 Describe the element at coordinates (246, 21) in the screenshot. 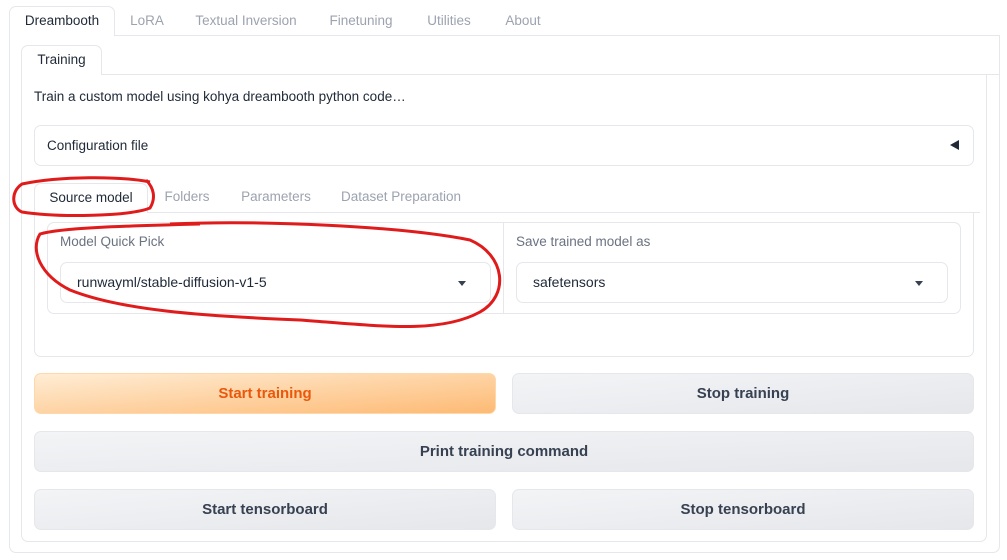

I see `tab-textual-inversion: Textual Inversion` at that location.